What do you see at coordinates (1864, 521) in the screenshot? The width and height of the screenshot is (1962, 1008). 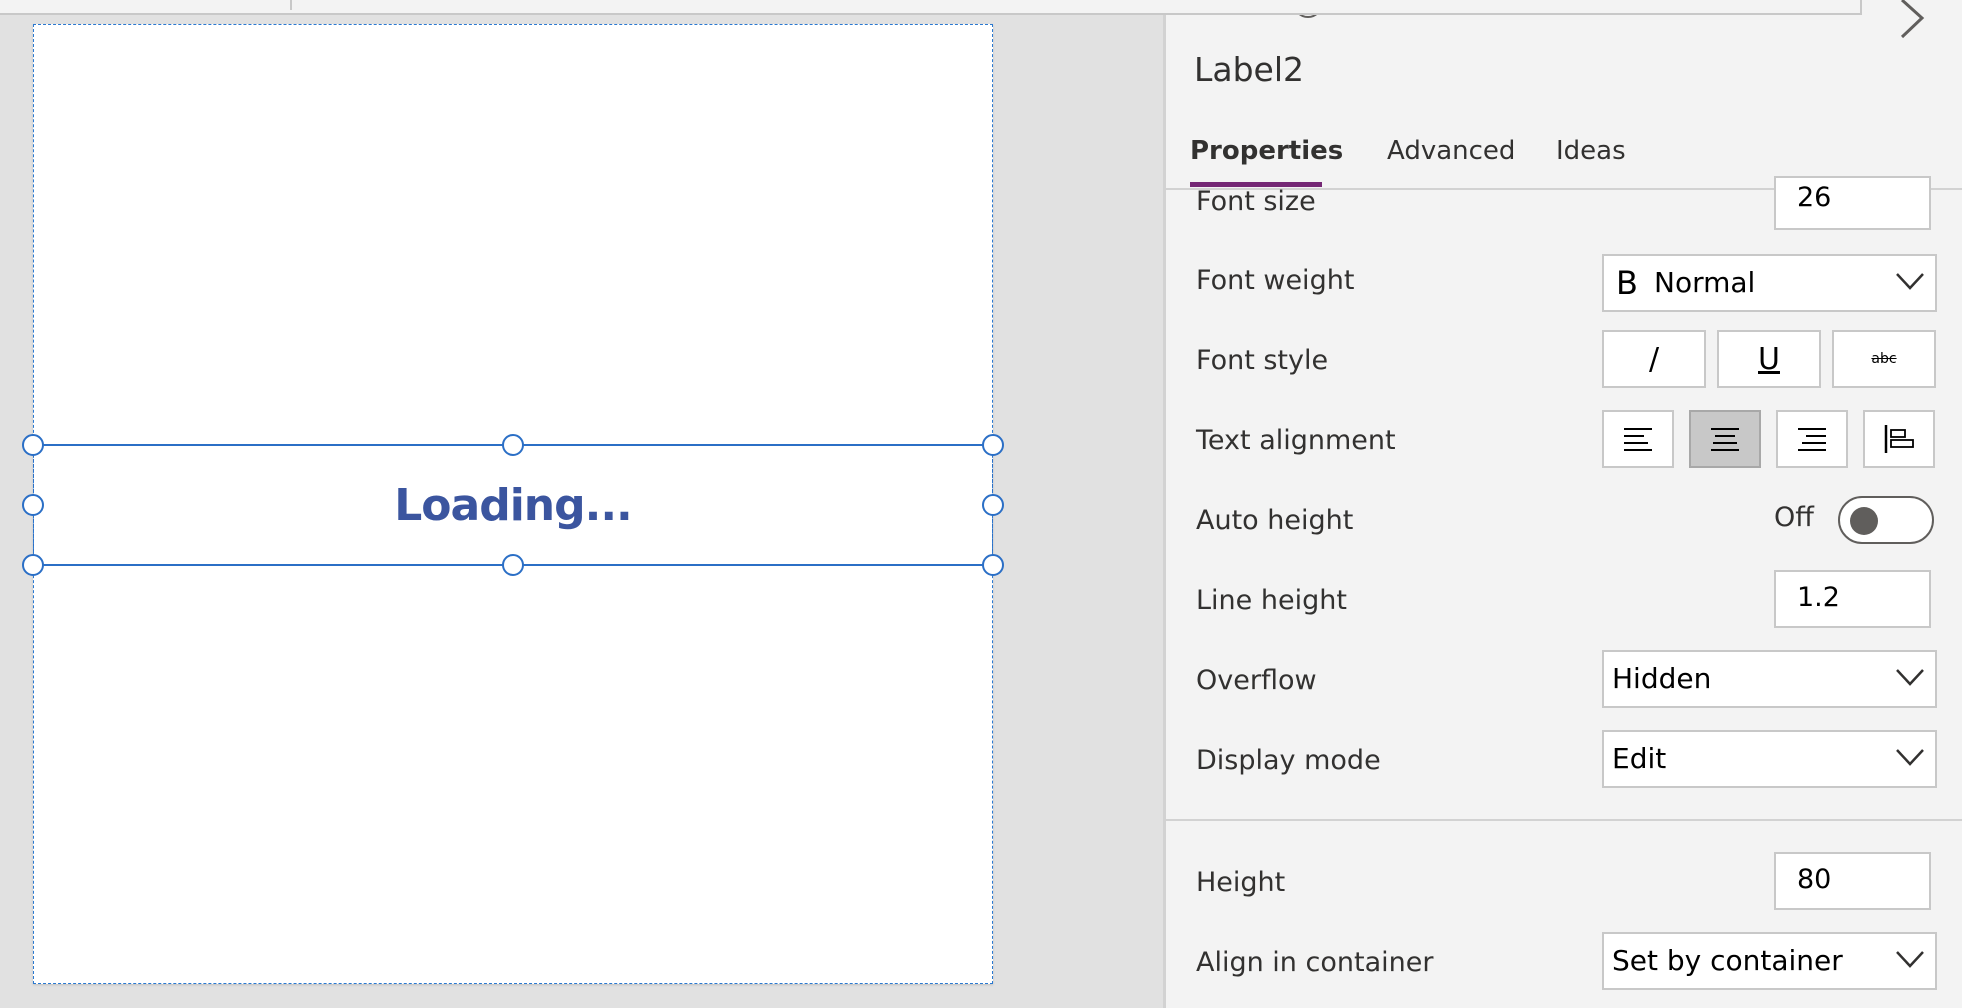 I see `toggle-knob` at bounding box center [1864, 521].